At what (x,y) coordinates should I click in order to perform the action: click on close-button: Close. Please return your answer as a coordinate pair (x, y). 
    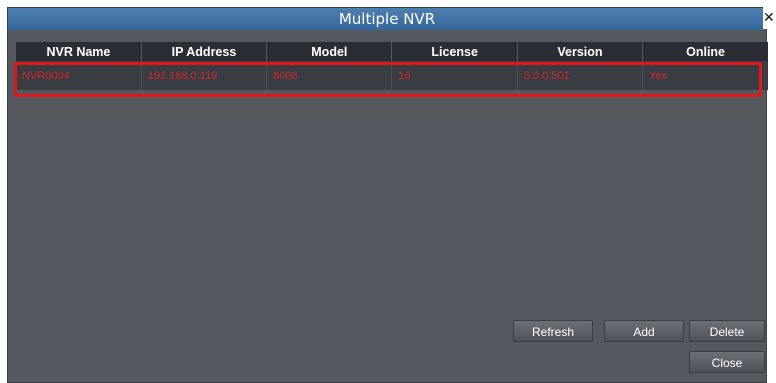
    Looking at the image, I should click on (727, 362).